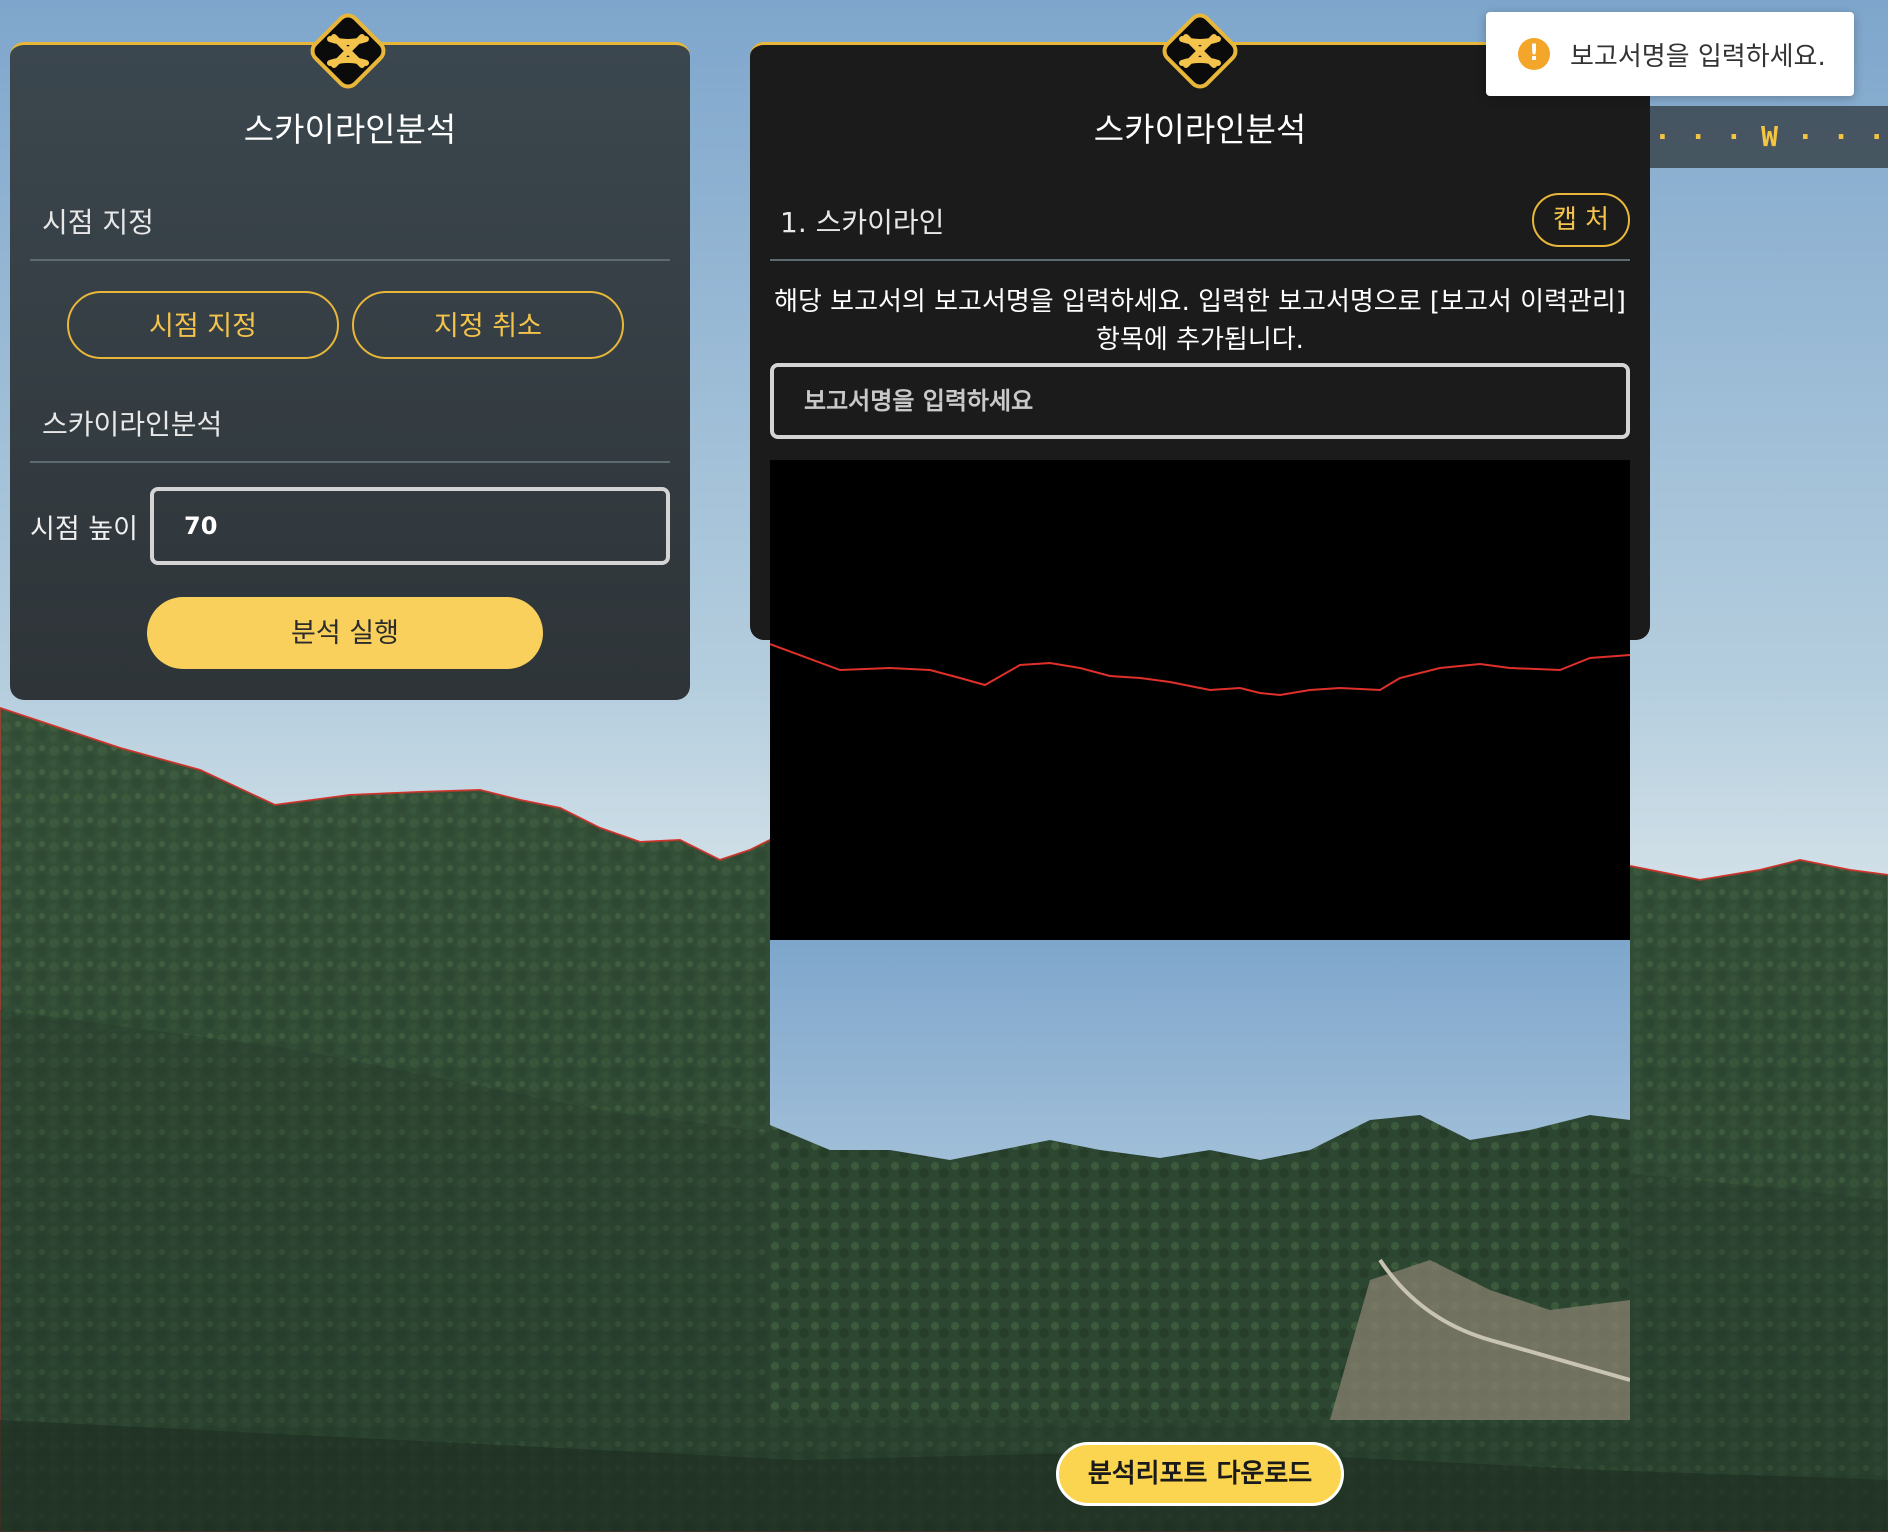  Describe the element at coordinates (1534, 54) in the screenshot. I see `warning-icon: !` at that location.